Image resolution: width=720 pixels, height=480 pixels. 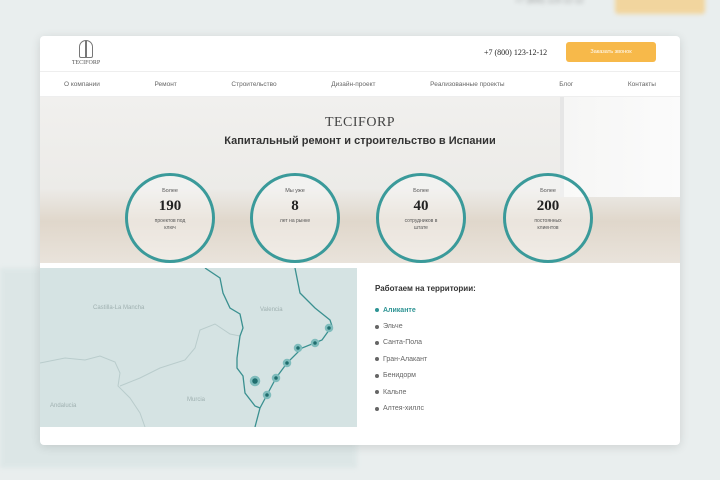 I want to click on territory-item: Санта-Пола, so click(x=425, y=343).